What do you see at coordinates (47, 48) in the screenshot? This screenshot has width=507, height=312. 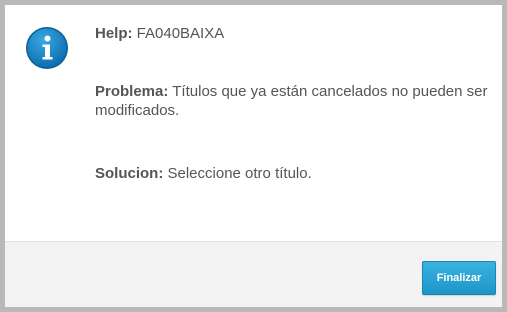 I see `info-icon` at bounding box center [47, 48].